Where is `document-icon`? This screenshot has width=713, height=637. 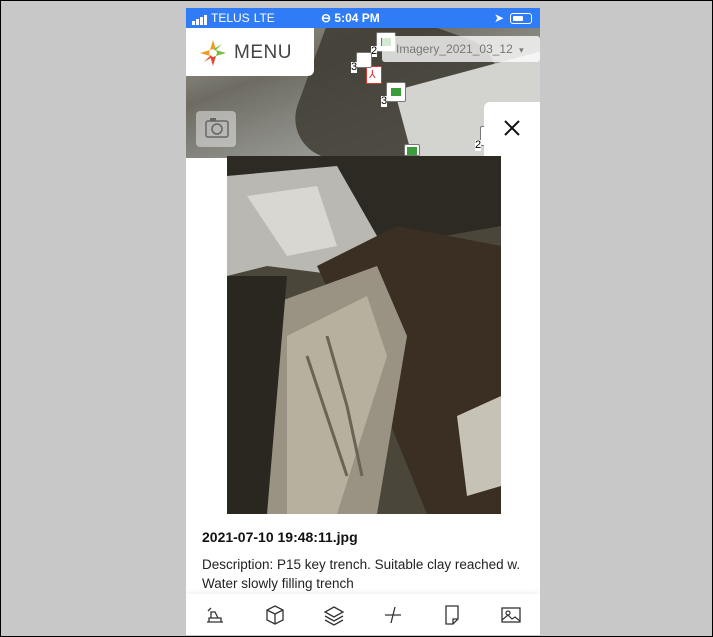 document-icon is located at coordinates (451, 614).